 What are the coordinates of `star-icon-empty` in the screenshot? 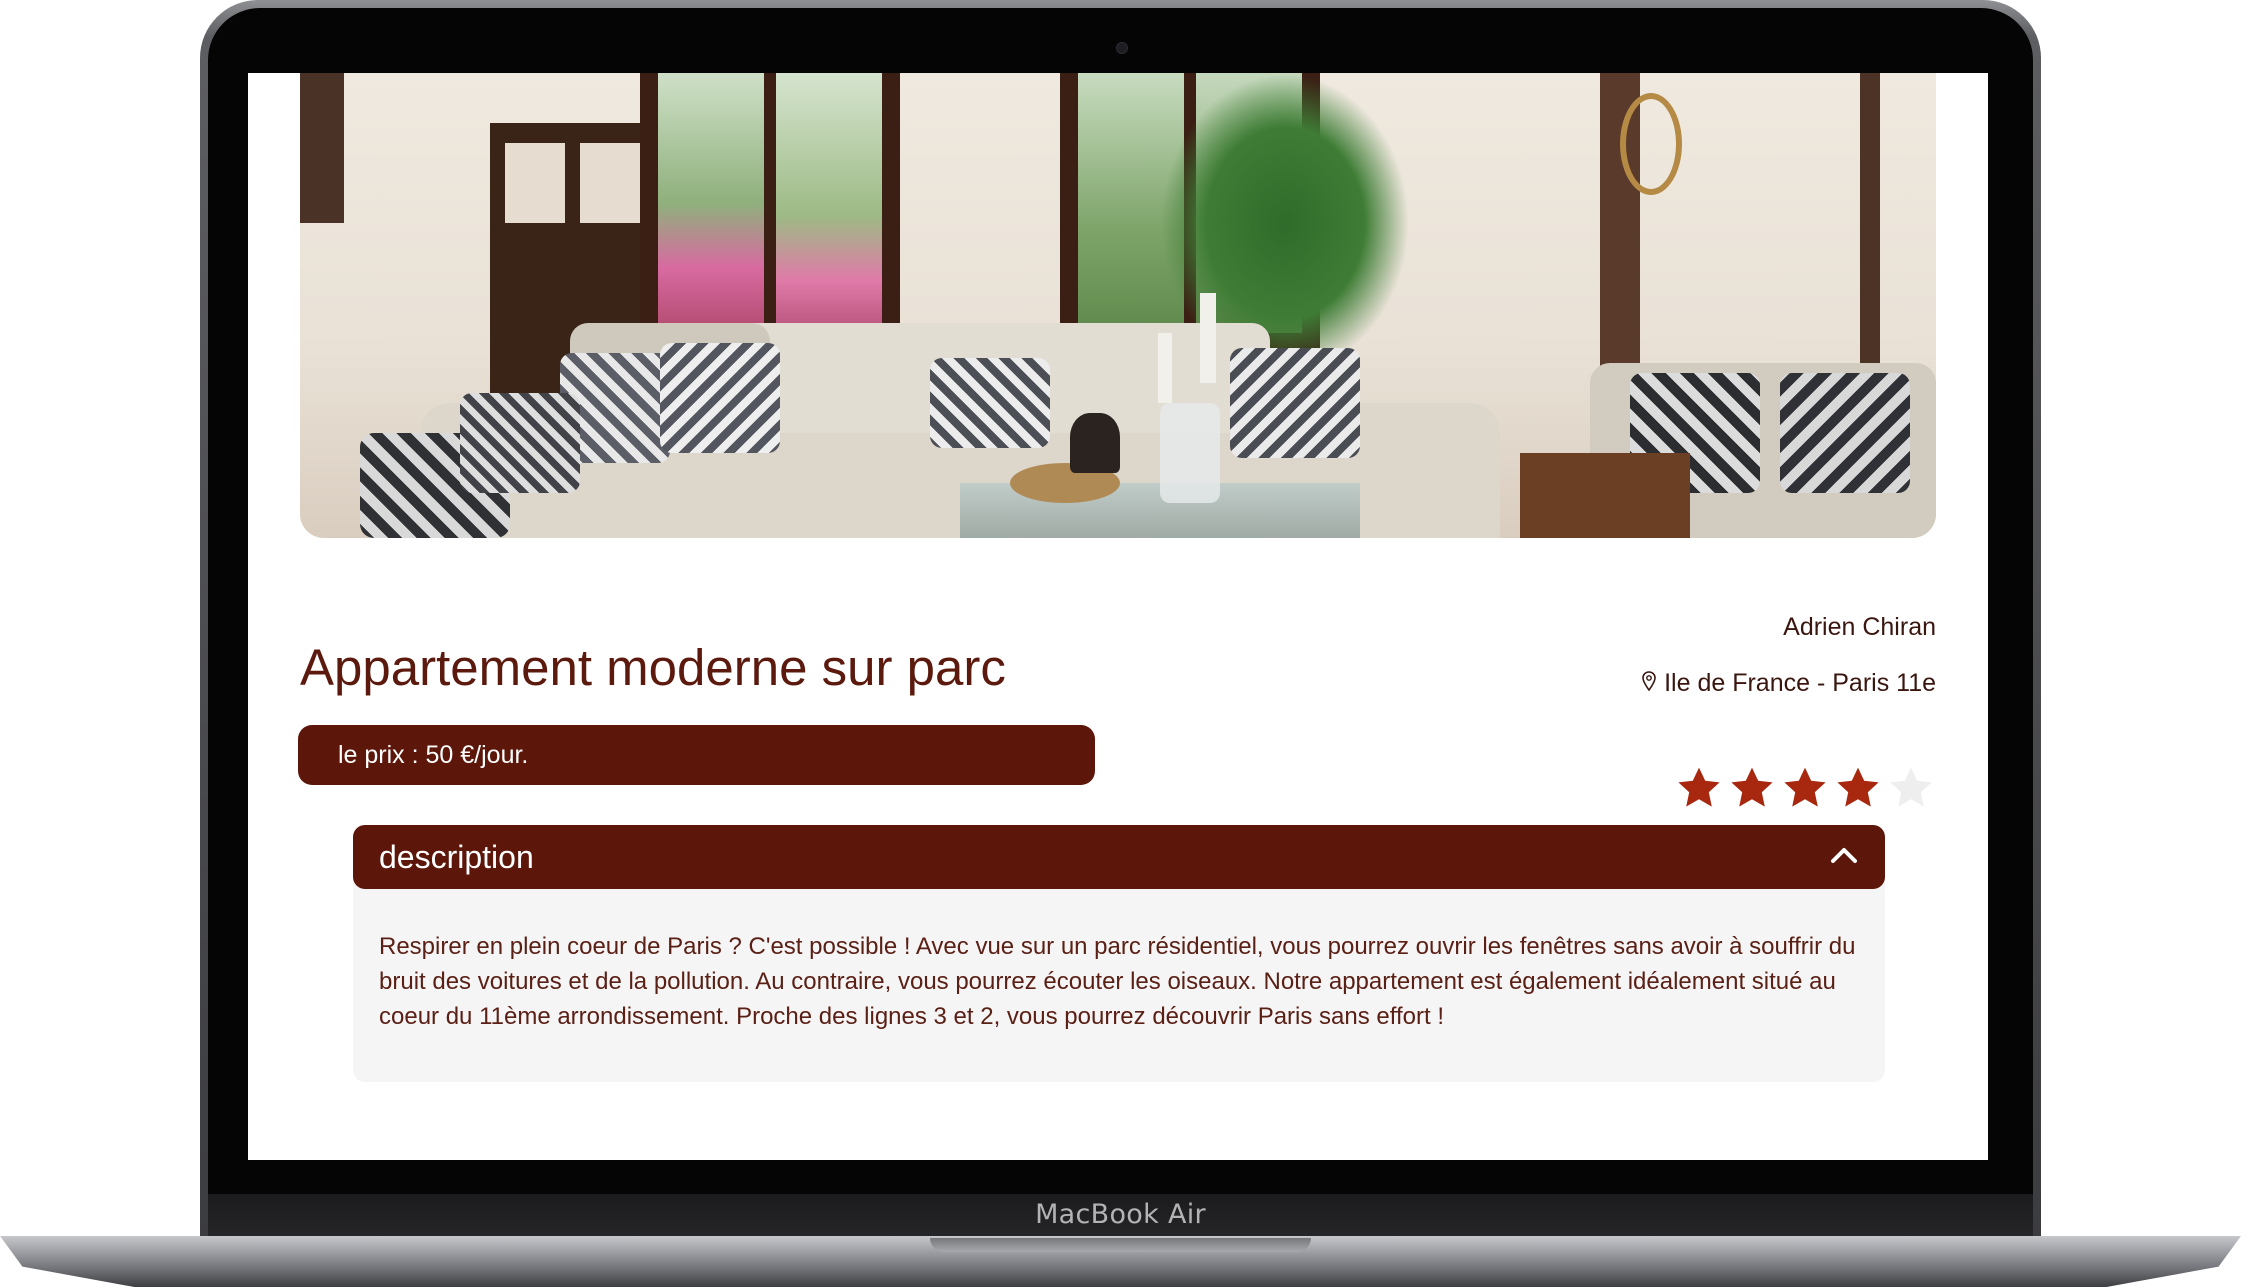 It's located at (1911, 787).